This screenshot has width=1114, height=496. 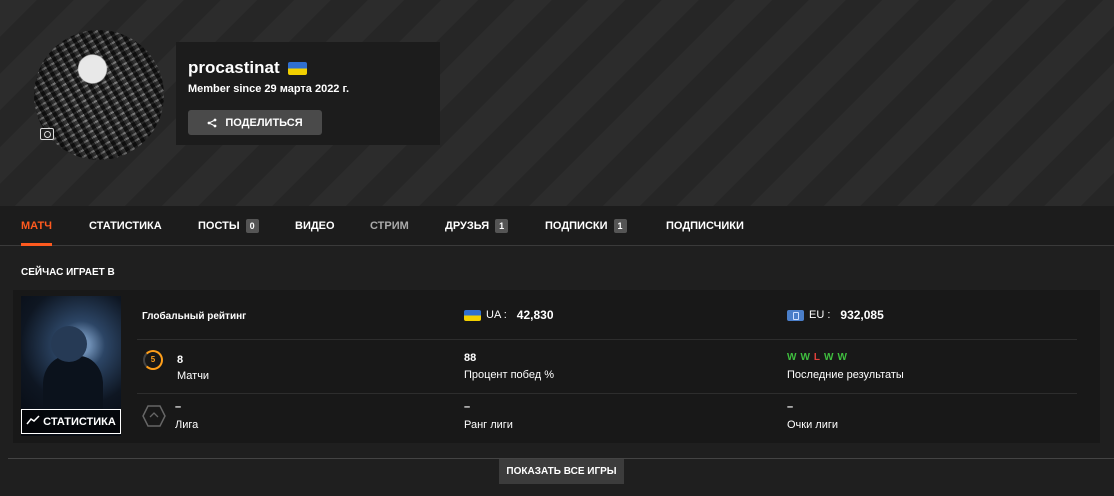 What do you see at coordinates (705, 226) in the screenshot?
I see `tab-followers: ПОДПИСЧИКИ` at bounding box center [705, 226].